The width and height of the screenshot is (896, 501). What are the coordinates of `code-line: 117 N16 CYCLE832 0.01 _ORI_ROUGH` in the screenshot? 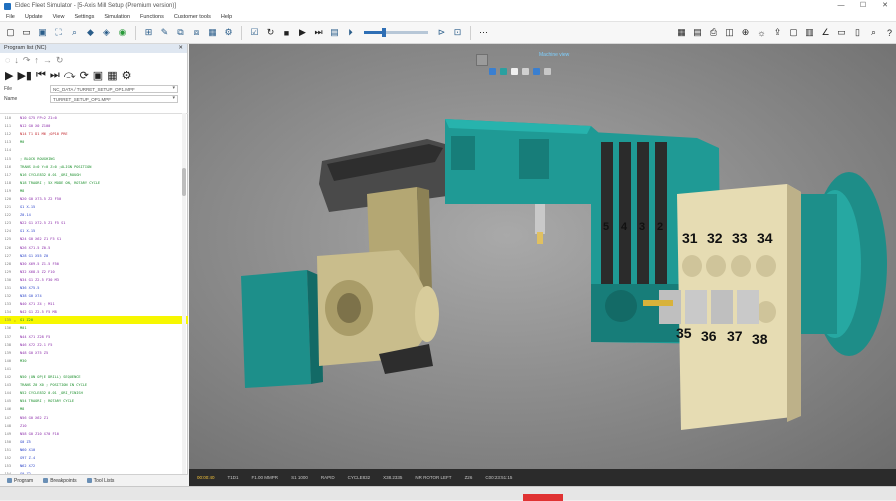 It's located at (94, 175).